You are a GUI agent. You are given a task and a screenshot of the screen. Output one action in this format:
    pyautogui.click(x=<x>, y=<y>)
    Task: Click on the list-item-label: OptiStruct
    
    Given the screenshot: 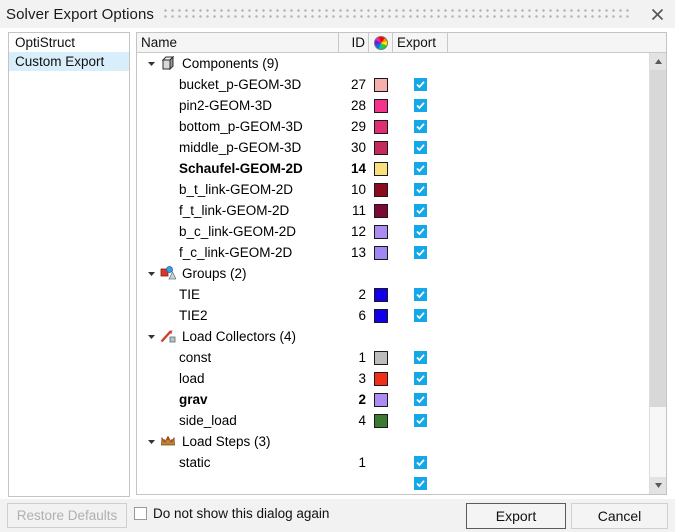 What is the action you would take?
    pyautogui.click(x=45, y=42)
    